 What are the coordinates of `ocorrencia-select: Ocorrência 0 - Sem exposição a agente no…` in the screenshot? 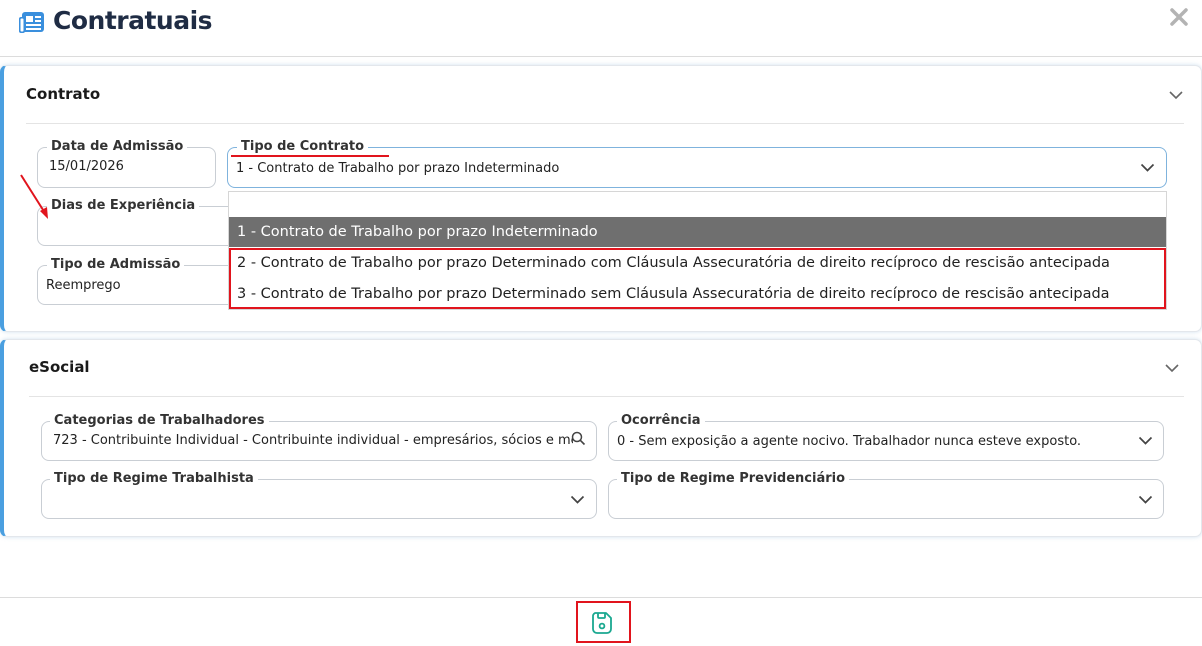 It's located at (886, 437).